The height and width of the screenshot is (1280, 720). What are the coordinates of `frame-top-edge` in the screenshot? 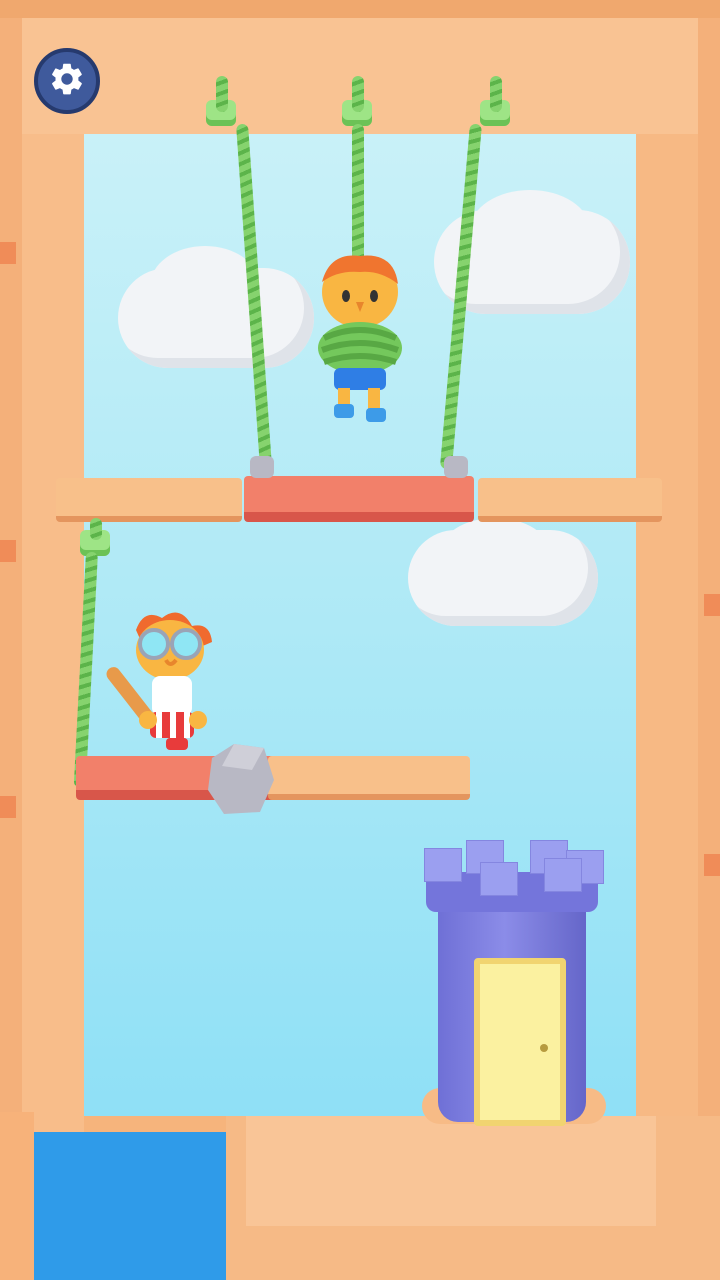 It's located at (360, 9).